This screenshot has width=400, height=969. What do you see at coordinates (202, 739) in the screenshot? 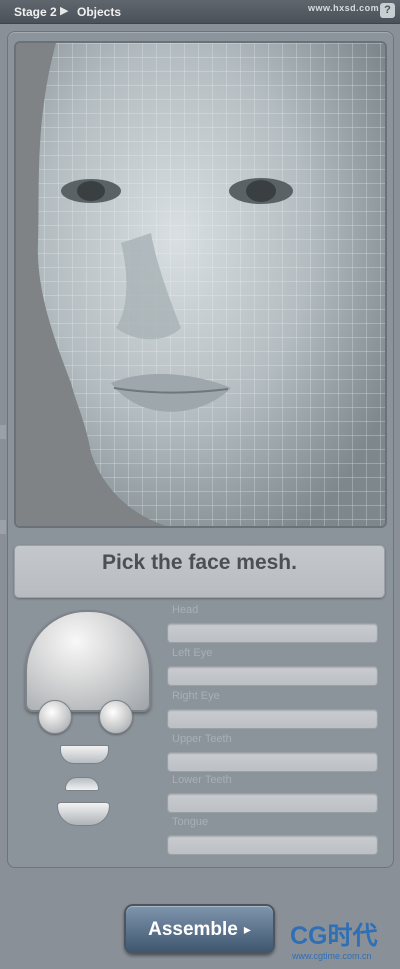
I see `slot-label-upper-teeth: Upper Teeth` at bounding box center [202, 739].